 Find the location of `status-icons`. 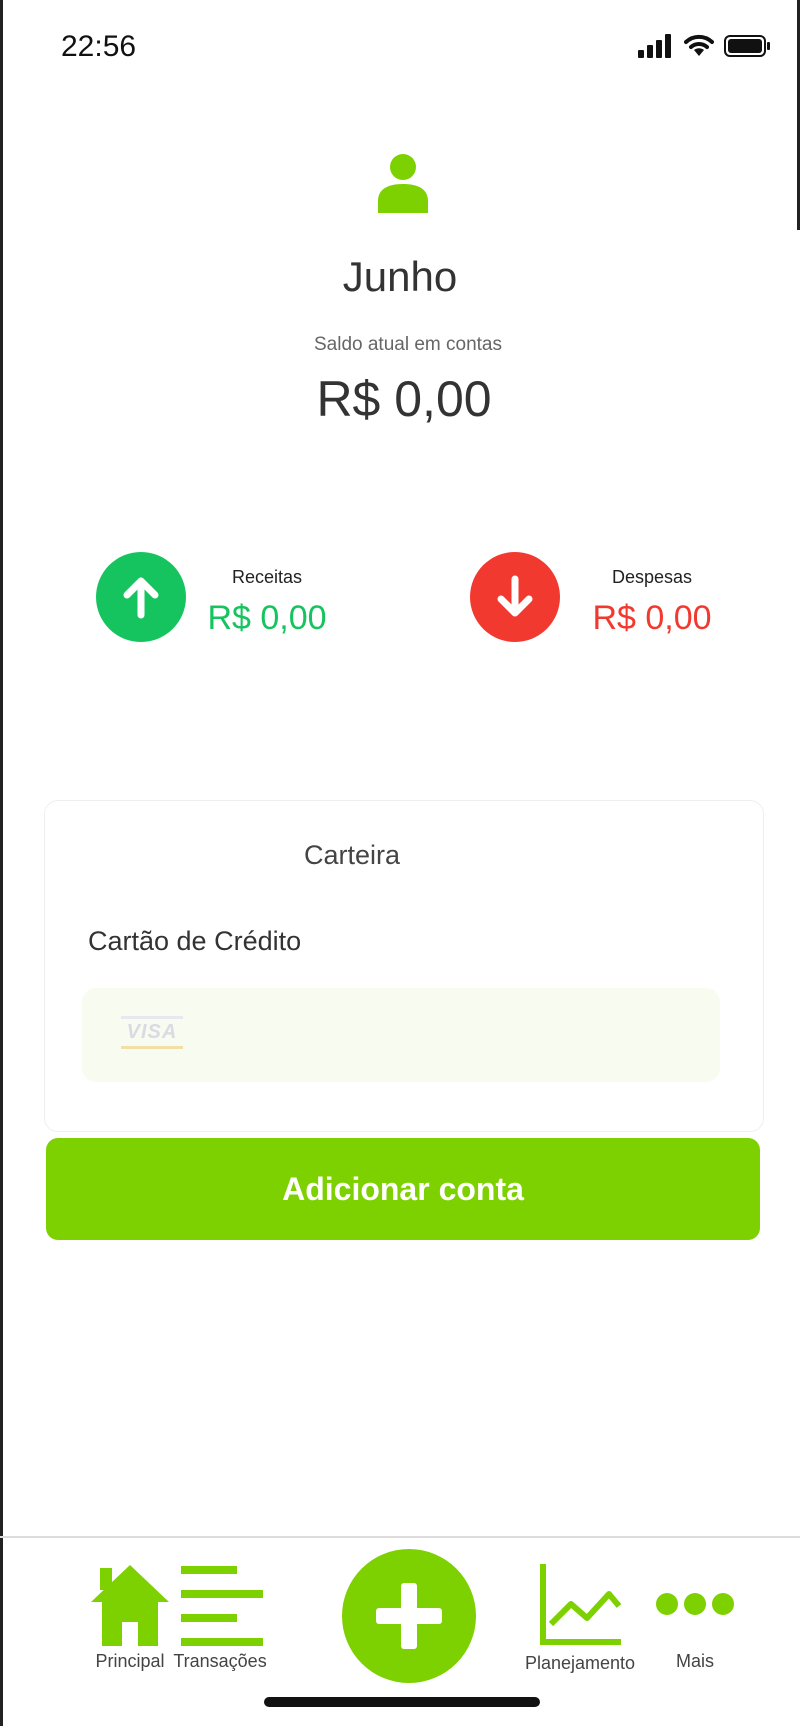

status-icons is located at coordinates (705, 46).